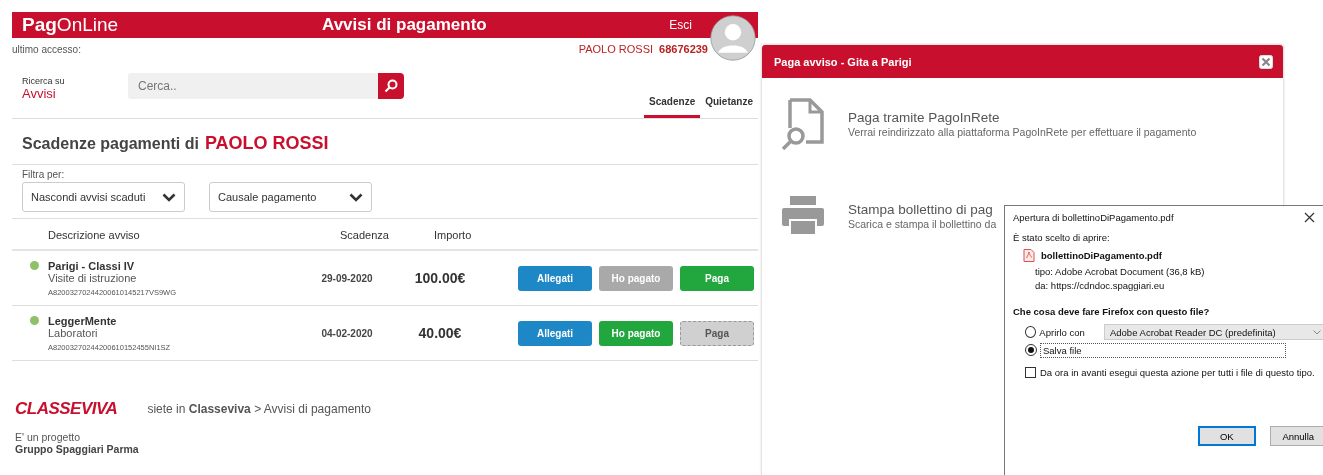 The width and height of the screenshot is (1323, 475). What do you see at coordinates (453, 235) in the screenshot?
I see `column-header: Importo` at bounding box center [453, 235].